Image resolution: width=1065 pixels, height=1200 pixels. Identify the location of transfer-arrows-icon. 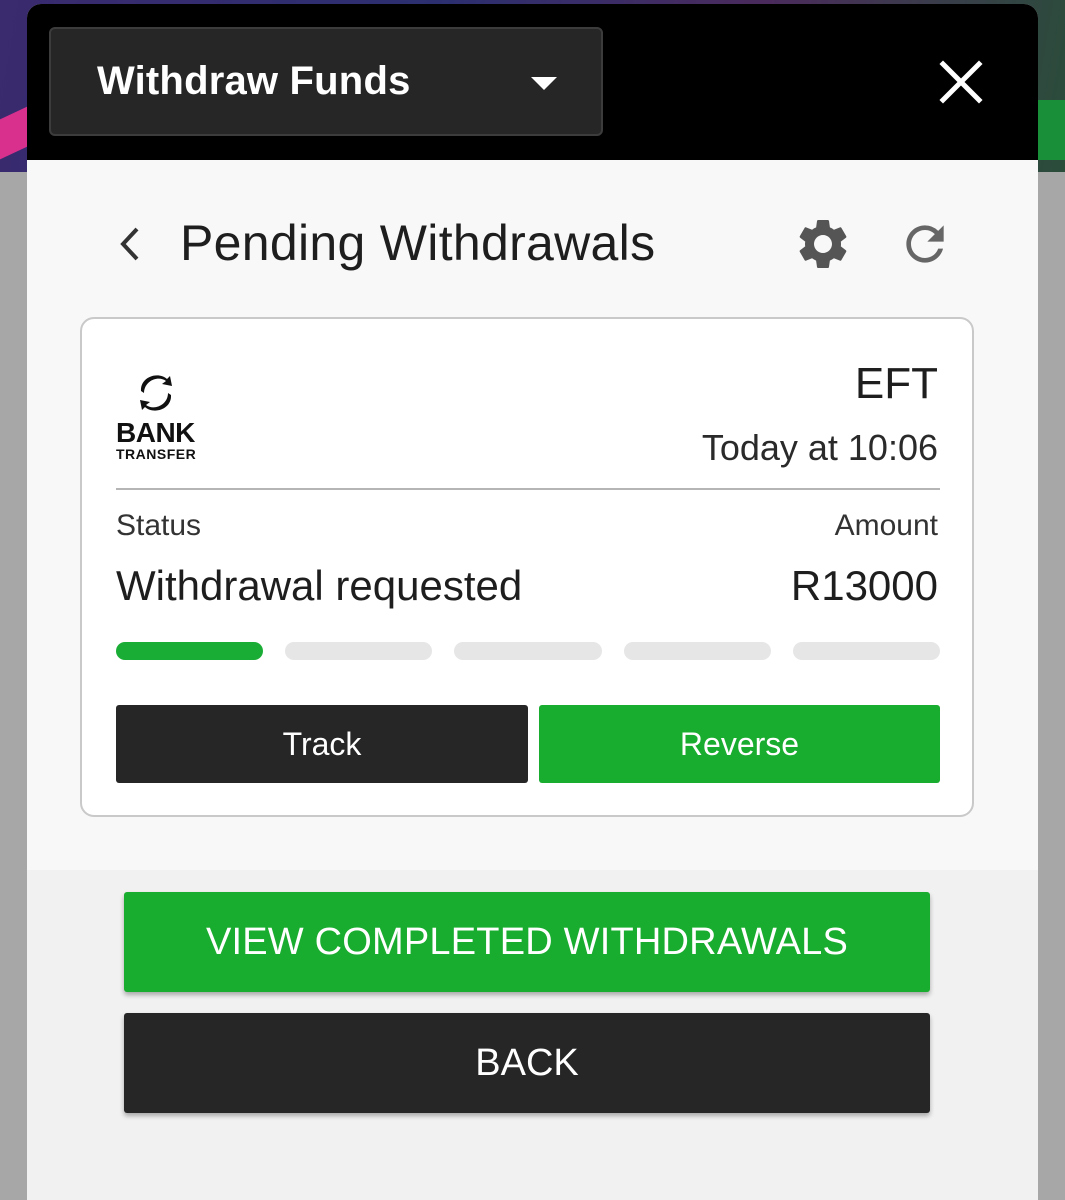
(156, 393).